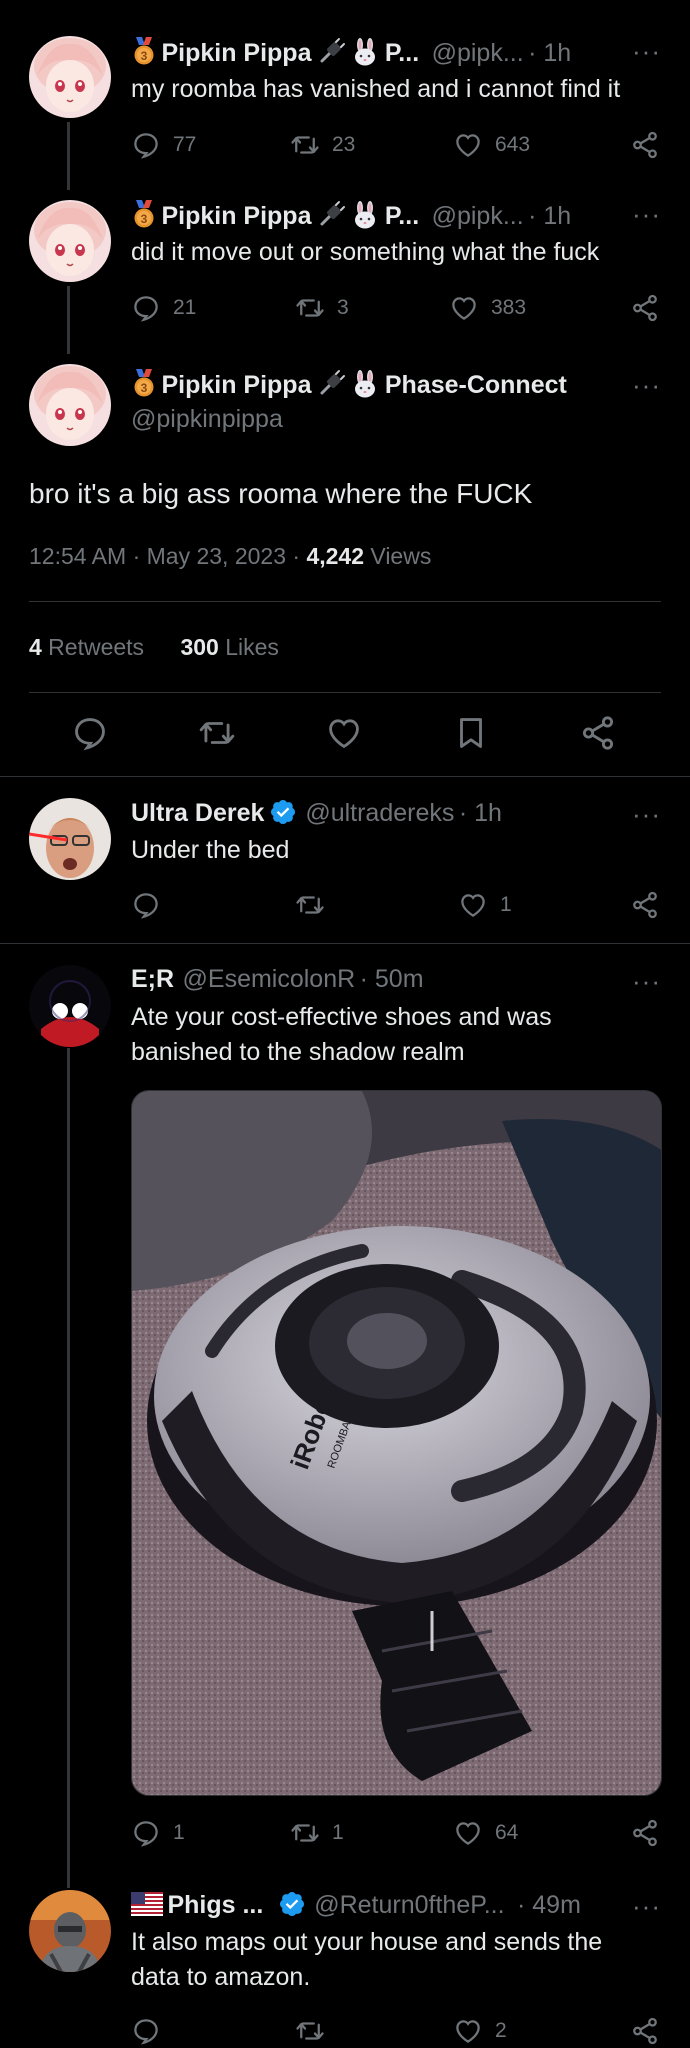 This screenshot has height=2048, width=690. Describe the element at coordinates (248, 647) in the screenshot. I see `likes-label: Likes` at that location.